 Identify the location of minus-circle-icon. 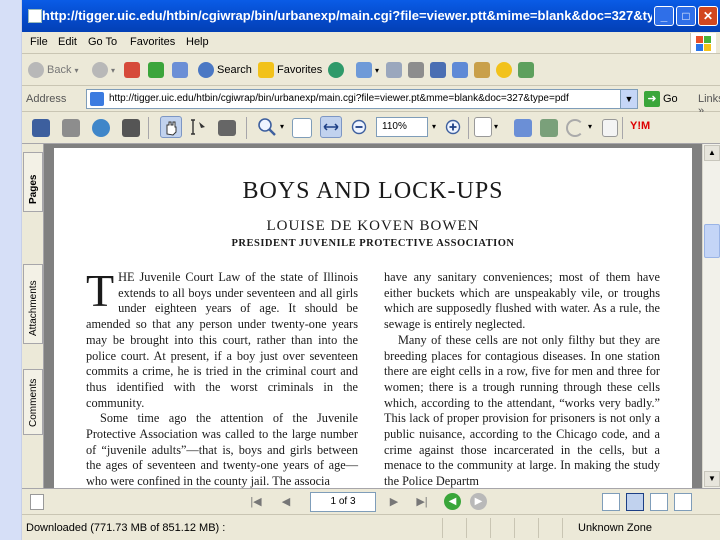
(359, 127).